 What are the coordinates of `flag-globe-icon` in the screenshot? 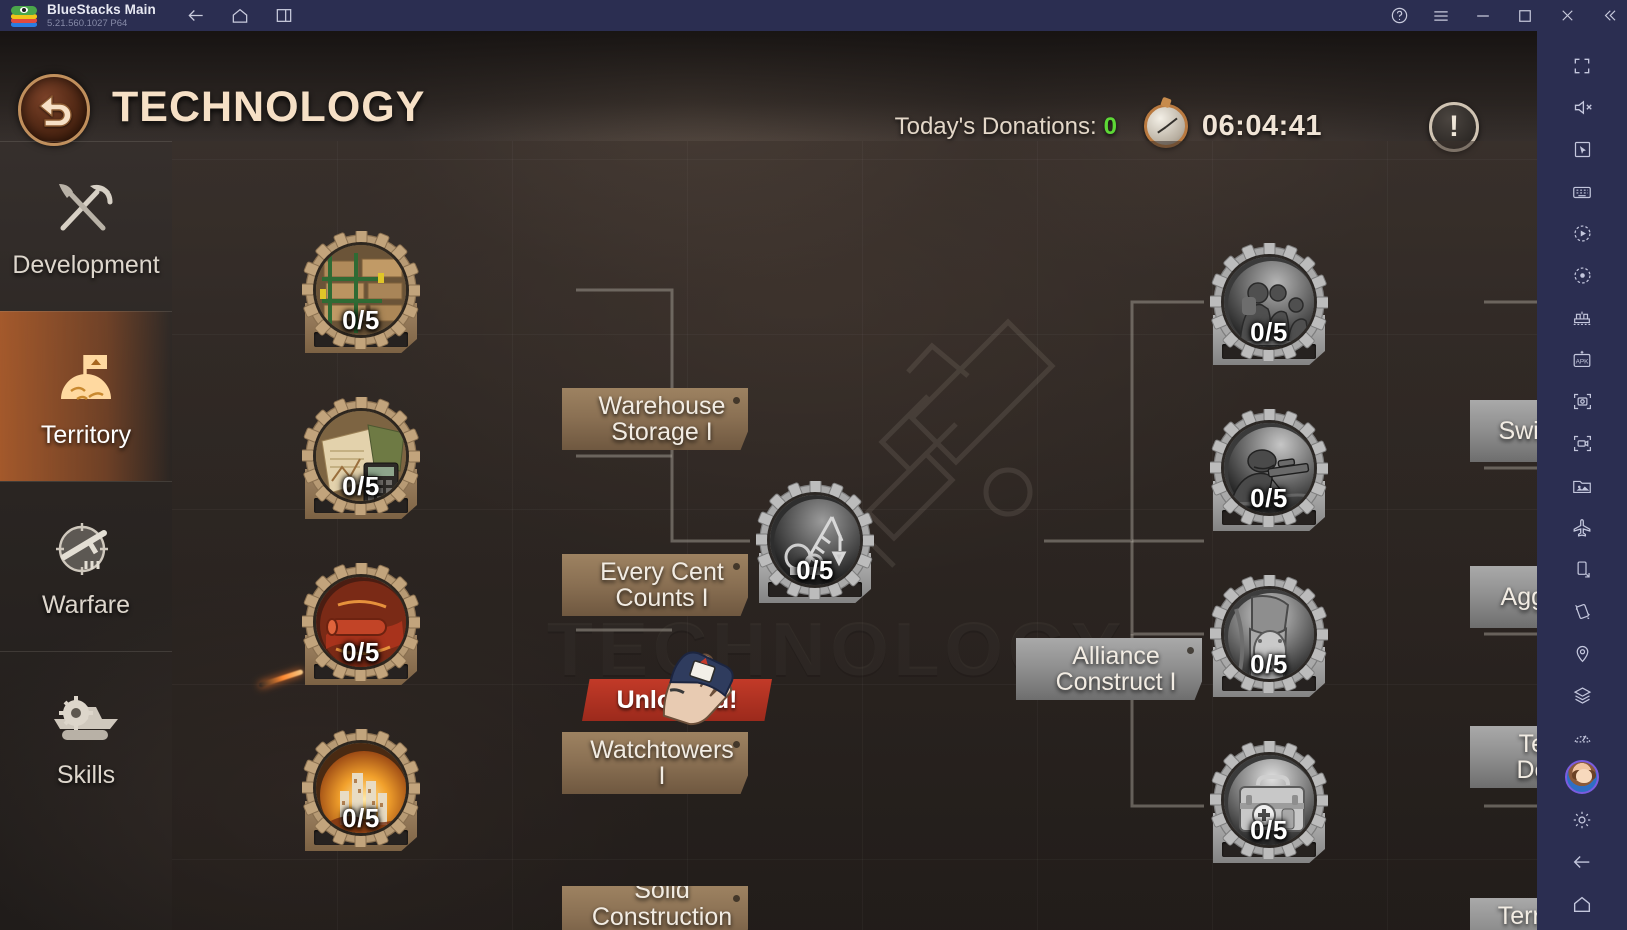 It's located at (86, 379).